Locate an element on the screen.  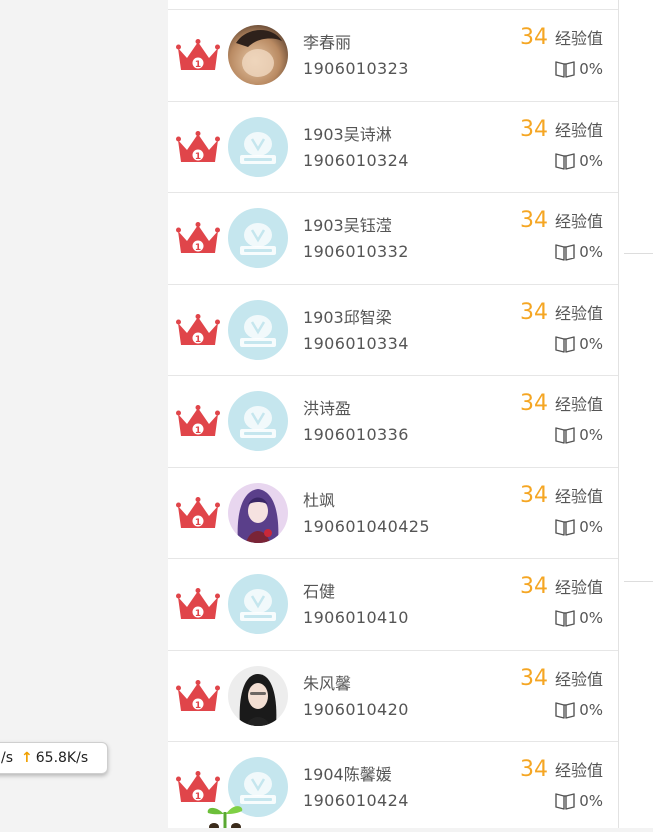
student-name: 1903吴钰滢 is located at coordinates (347, 225).